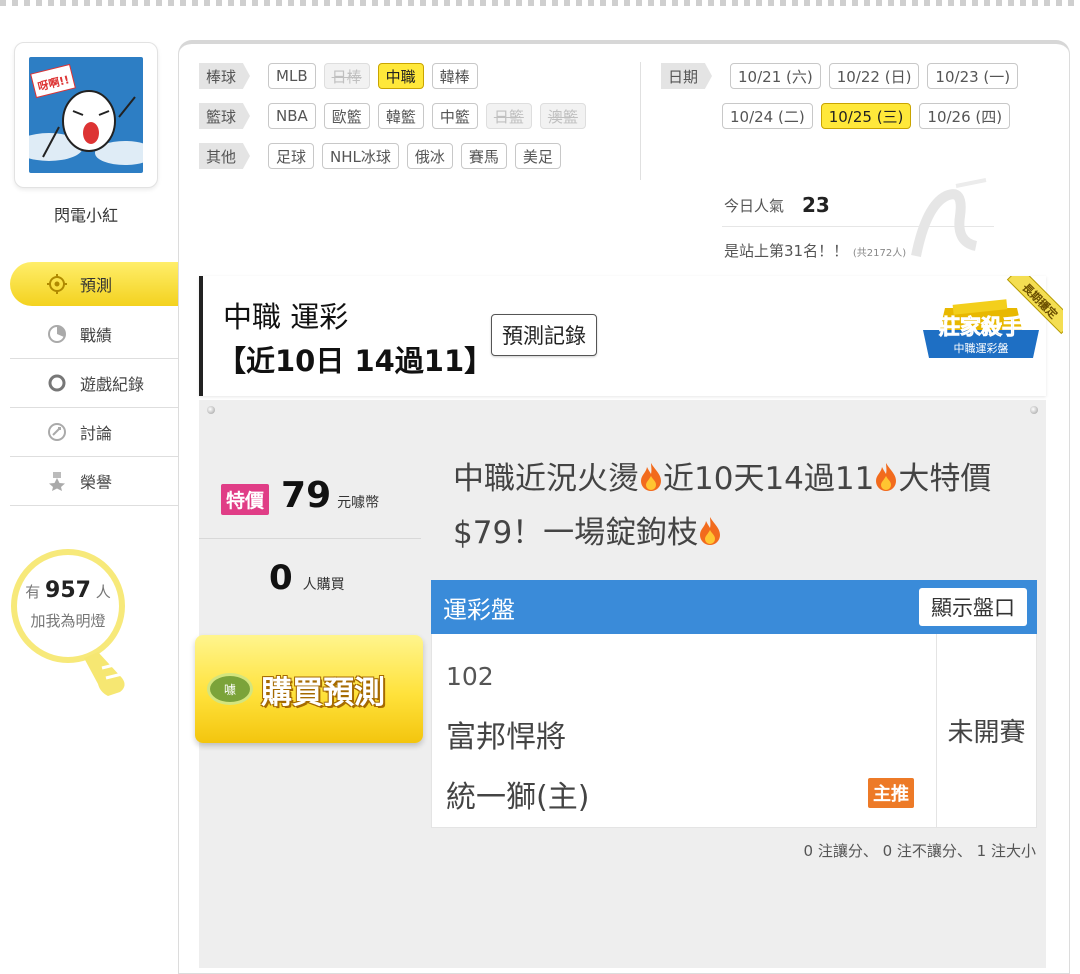 Image resolution: width=1080 pixels, height=974 pixels. Describe the element at coordinates (103, 592) in the screenshot. I see `fans-suffix: 人` at that location.